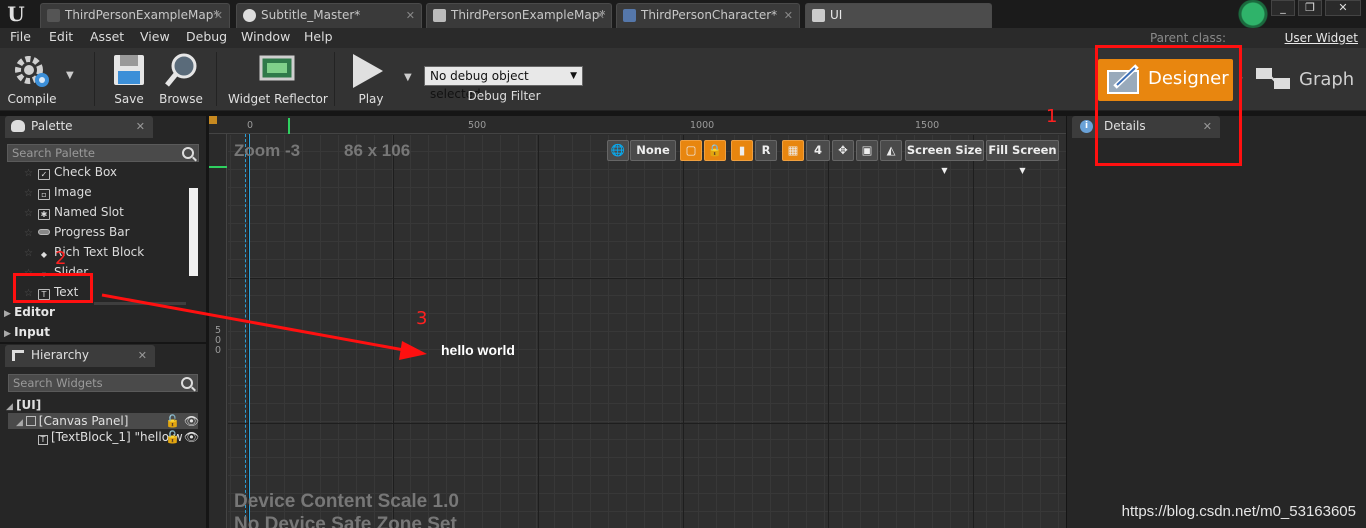 This screenshot has width=1366, height=528. Describe the element at coordinates (1238, 511) in the screenshot. I see `watermark-text: https://blog.csdn.net/m0_53163605` at that location.